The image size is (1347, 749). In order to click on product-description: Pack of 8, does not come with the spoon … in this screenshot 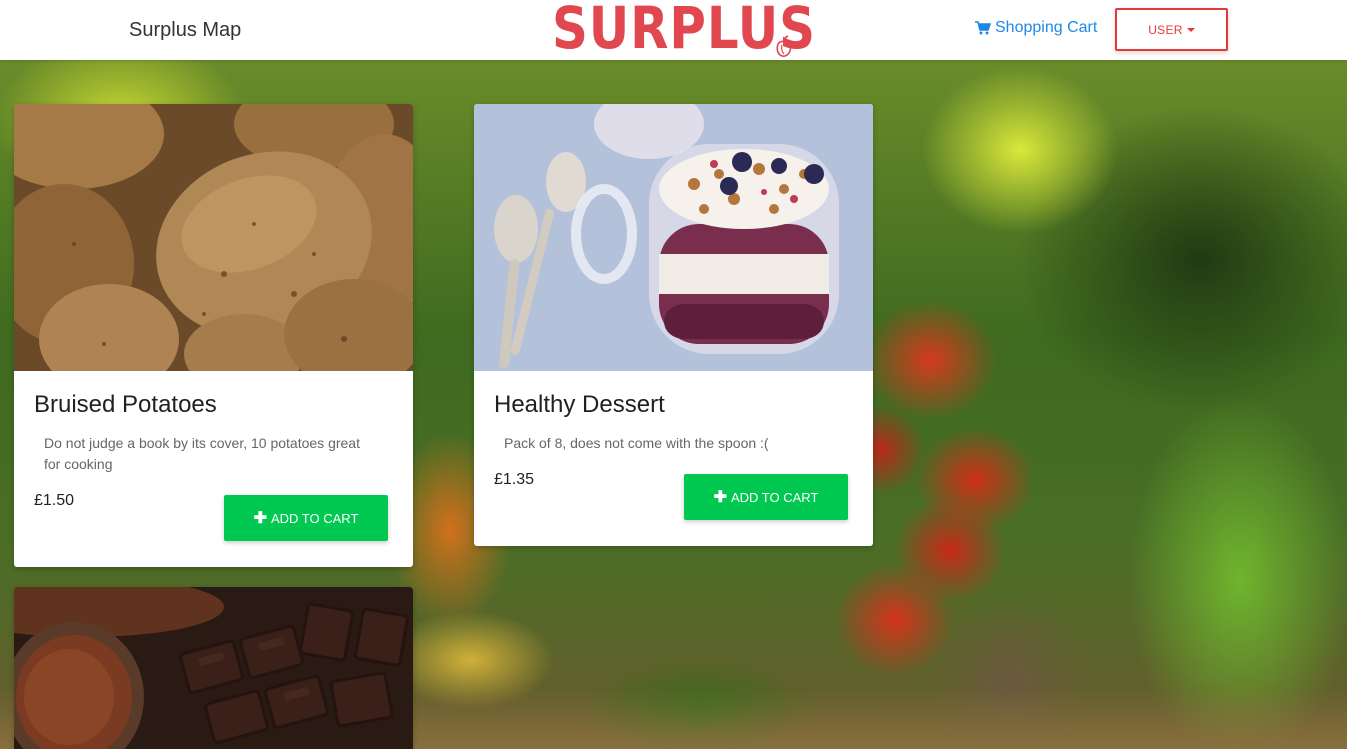, I will do `click(636, 443)`.